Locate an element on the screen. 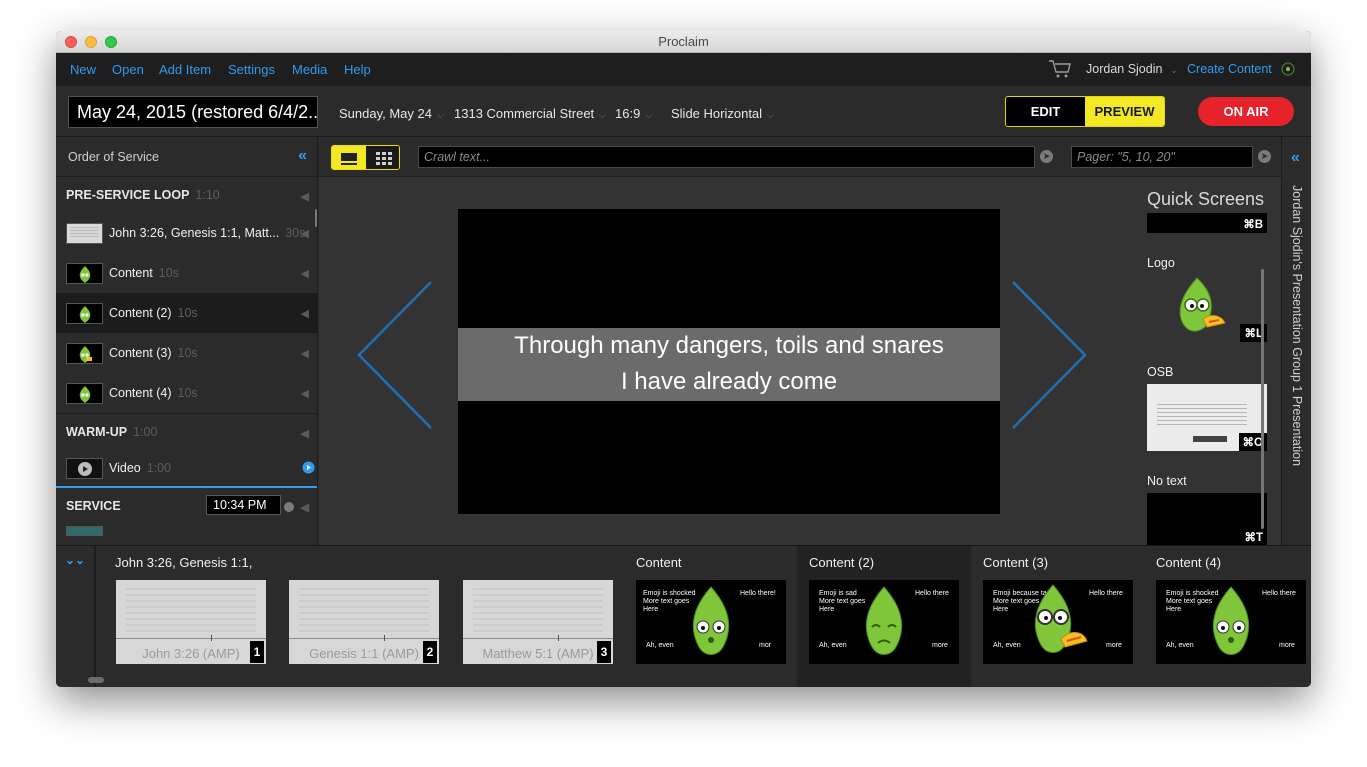 The height and width of the screenshot is (767, 1367). status-icon is located at coordinates (1288, 70).